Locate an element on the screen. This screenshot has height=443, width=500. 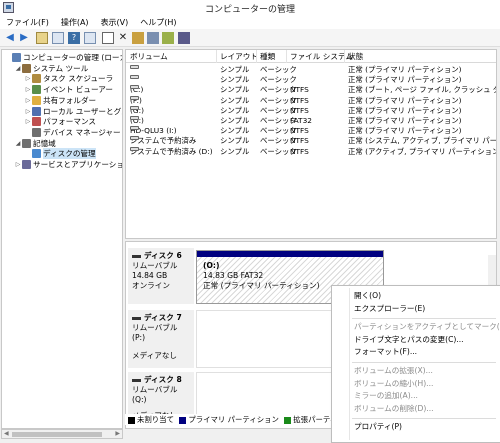
tree-item-label: ローカル ユーザーとグループ is located at coordinates (82, 111).